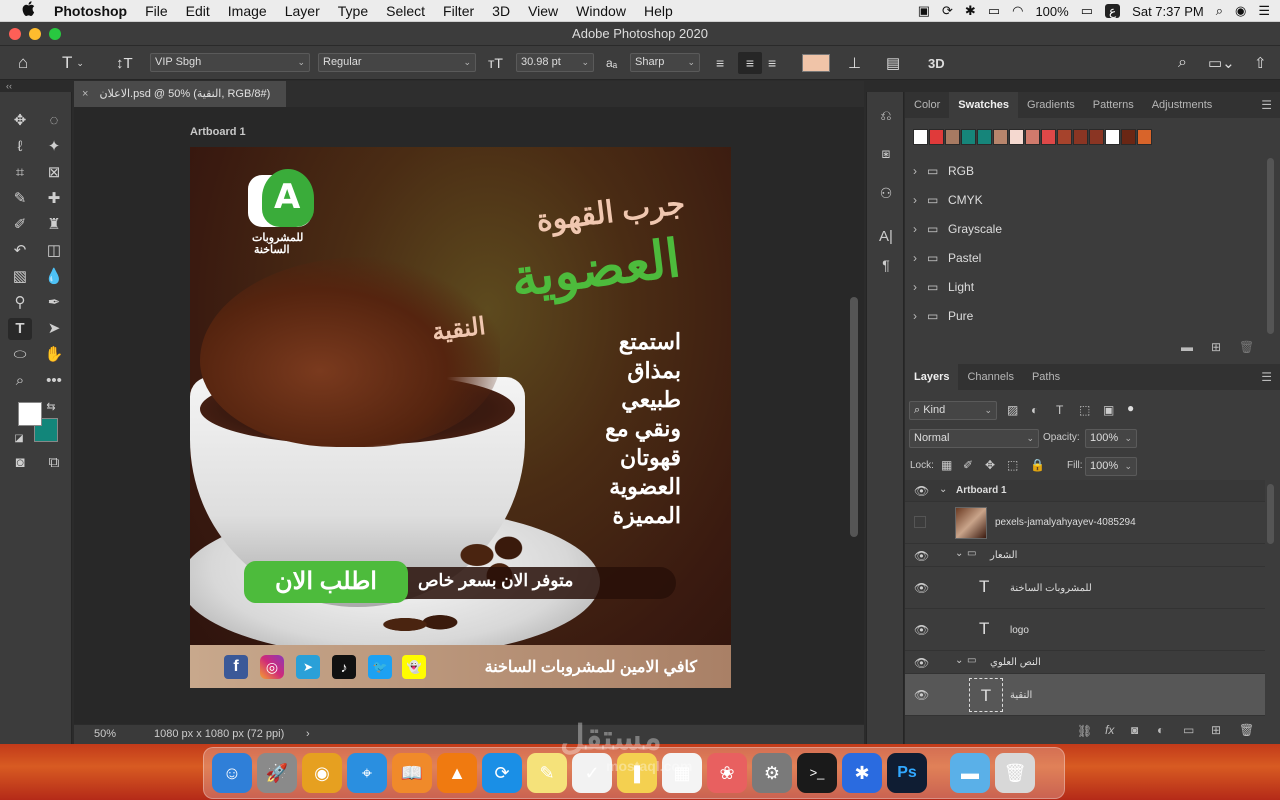 Image resolution: width=1280 pixels, height=800 pixels. What do you see at coordinates (20, 355) in the screenshot?
I see `ellipse-tool-icon: ⬭` at bounding box center [20, 355].